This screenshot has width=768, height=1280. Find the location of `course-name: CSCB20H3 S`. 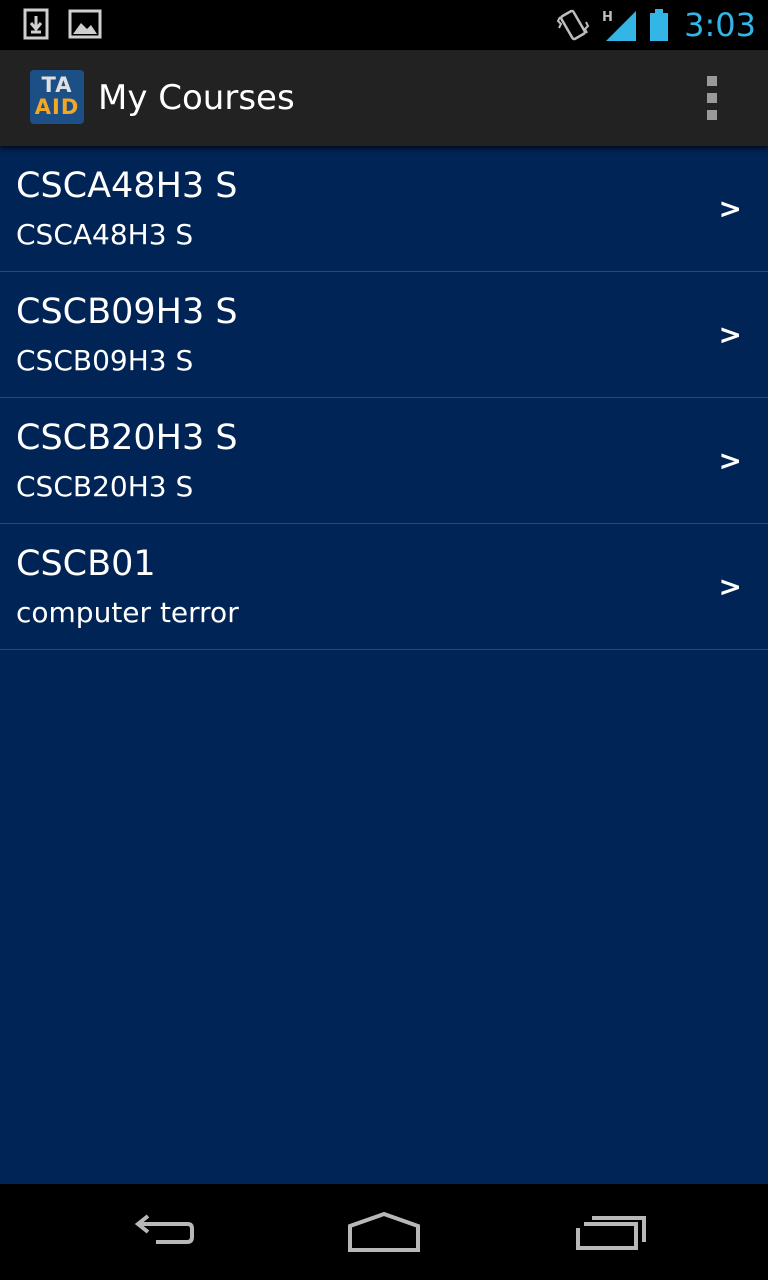

course-name: CSCB20H3 S is located at coordinates (105, 486).